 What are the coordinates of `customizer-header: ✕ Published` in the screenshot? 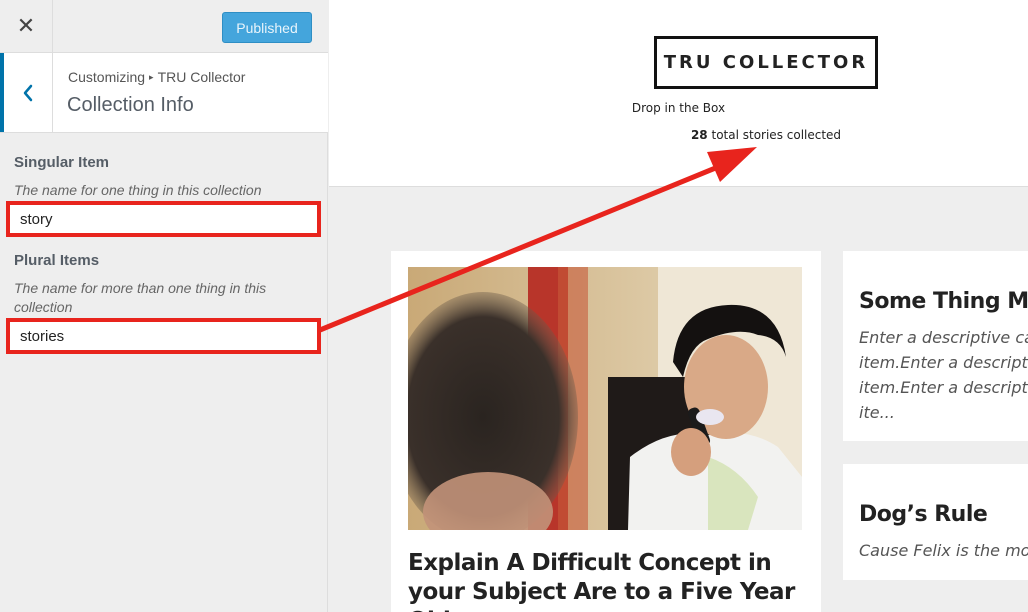 It's located at (164, 26).